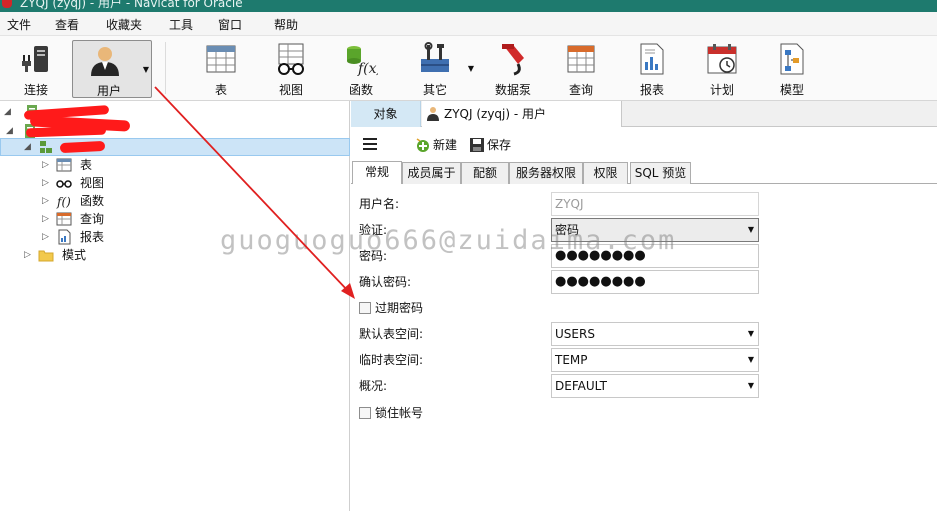 The height and width of the screenshot is (511, 937). Describe the element at coordinates (399, 413) in the screenshot. I see `lock-account-label: 锁住帐号` at that location.